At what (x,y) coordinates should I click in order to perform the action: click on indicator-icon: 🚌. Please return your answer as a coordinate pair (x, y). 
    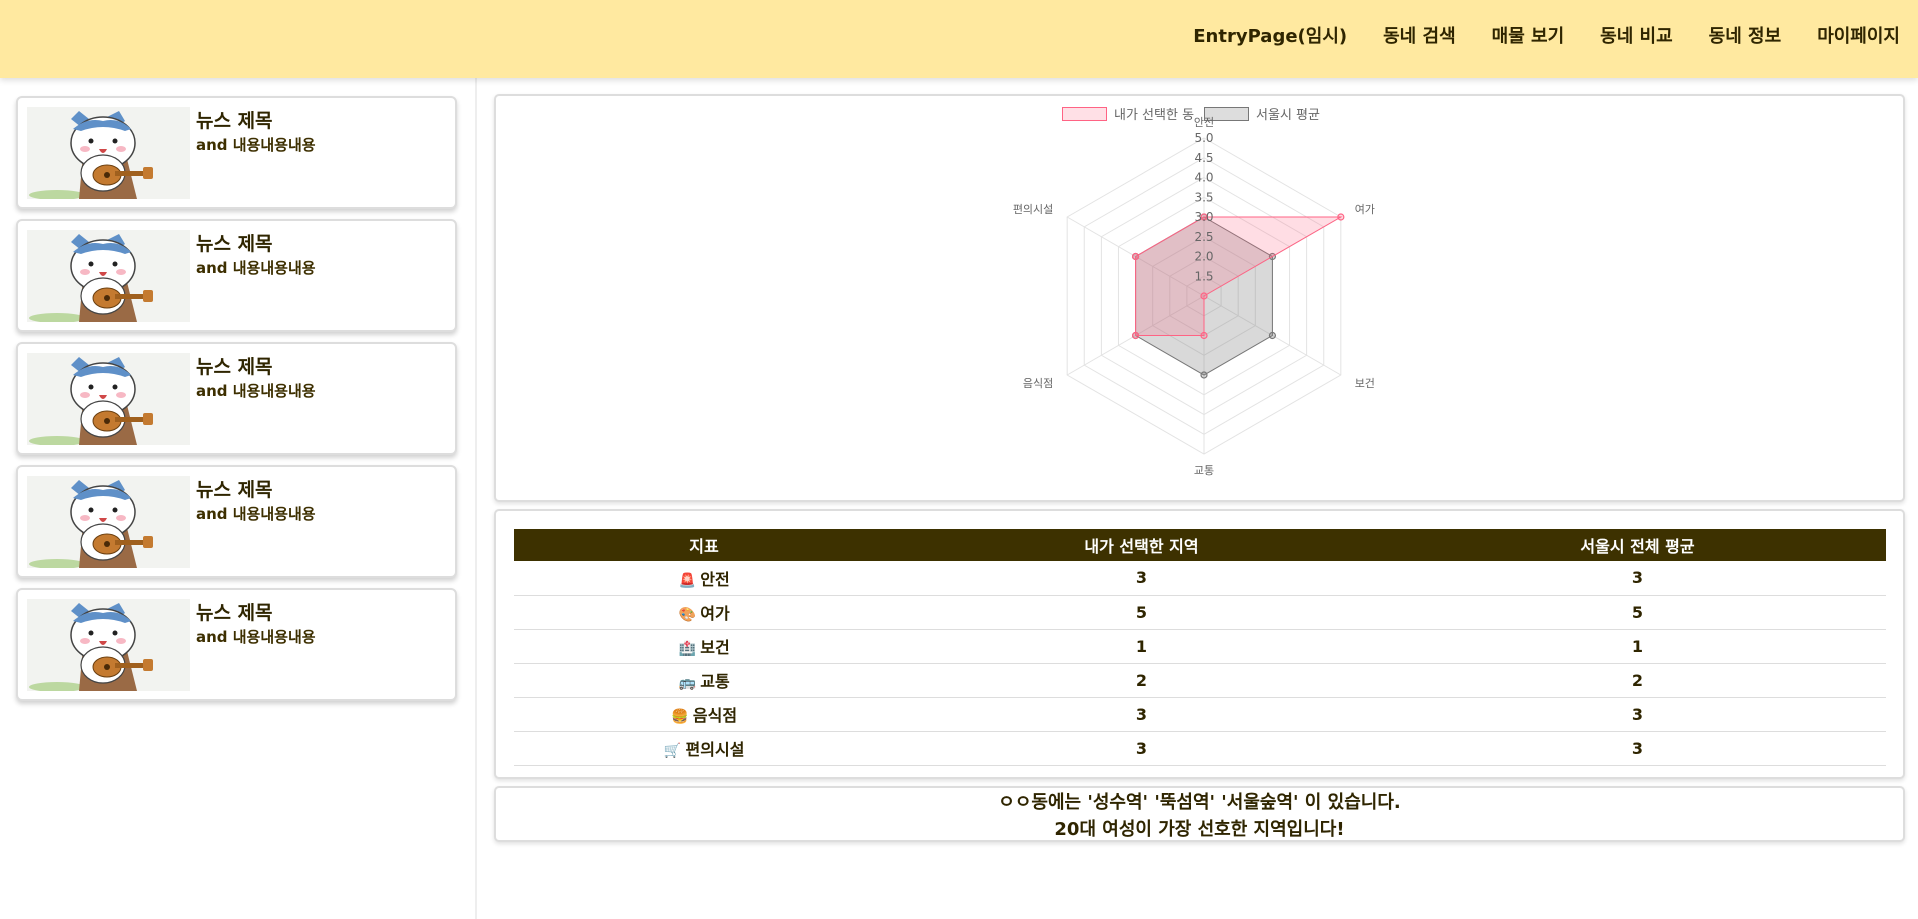
    Looking at the image, I should click on (687, 683).